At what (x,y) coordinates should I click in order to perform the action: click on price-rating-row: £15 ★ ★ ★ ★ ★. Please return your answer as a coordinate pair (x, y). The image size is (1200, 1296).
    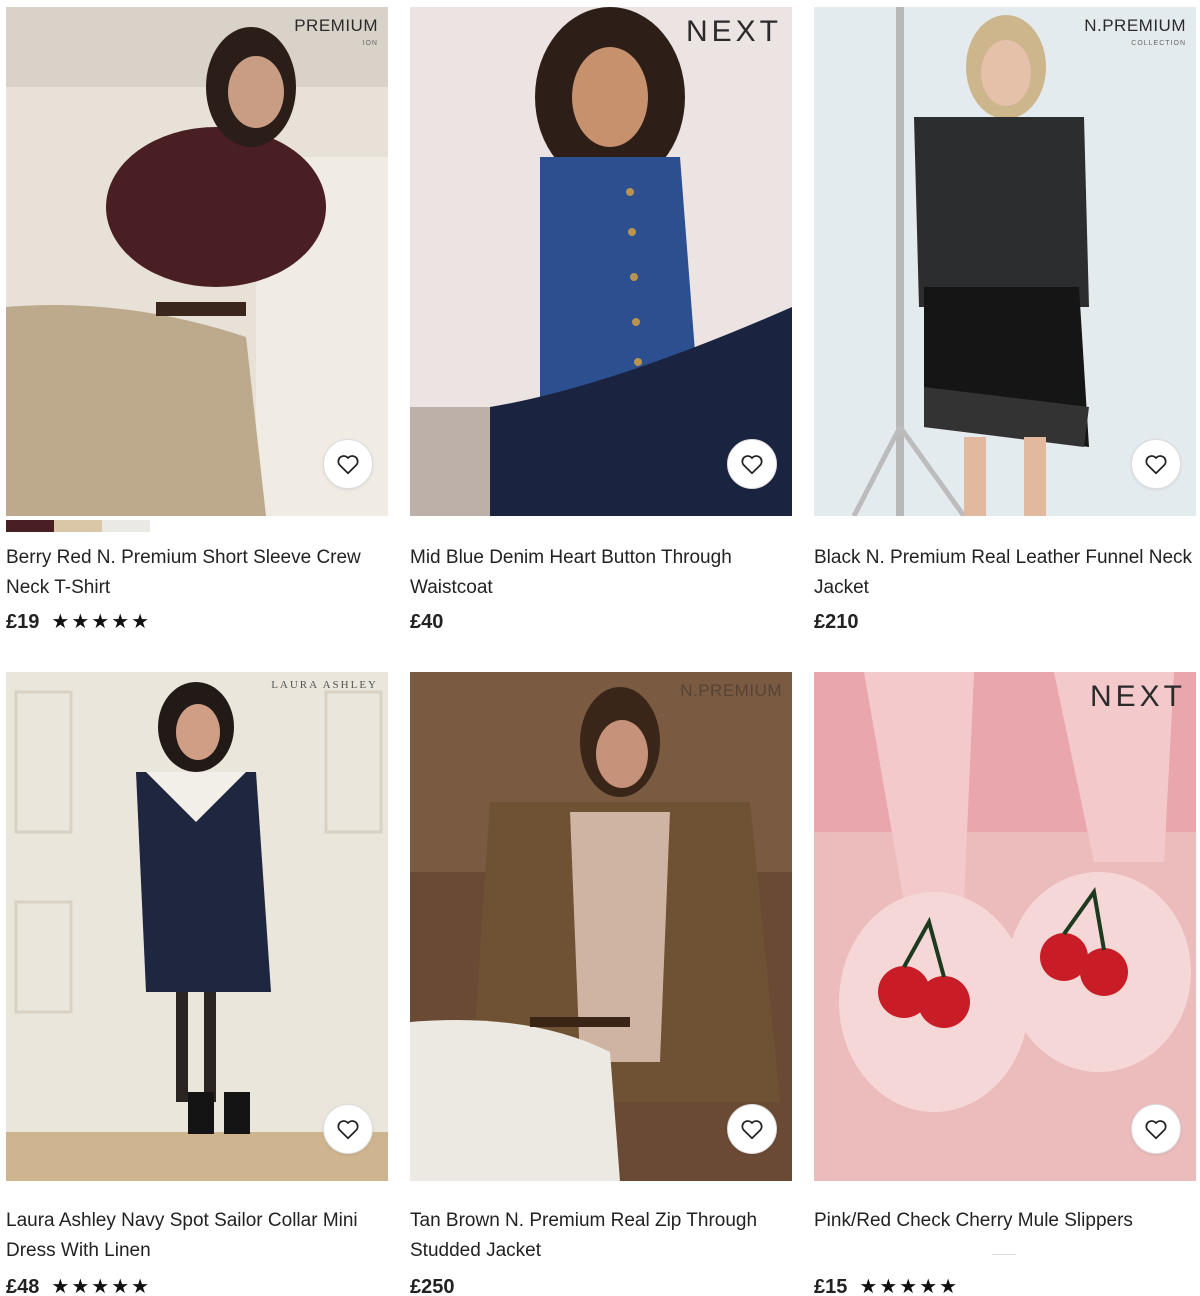
    Looking at the image, I should click on (885, 1285).